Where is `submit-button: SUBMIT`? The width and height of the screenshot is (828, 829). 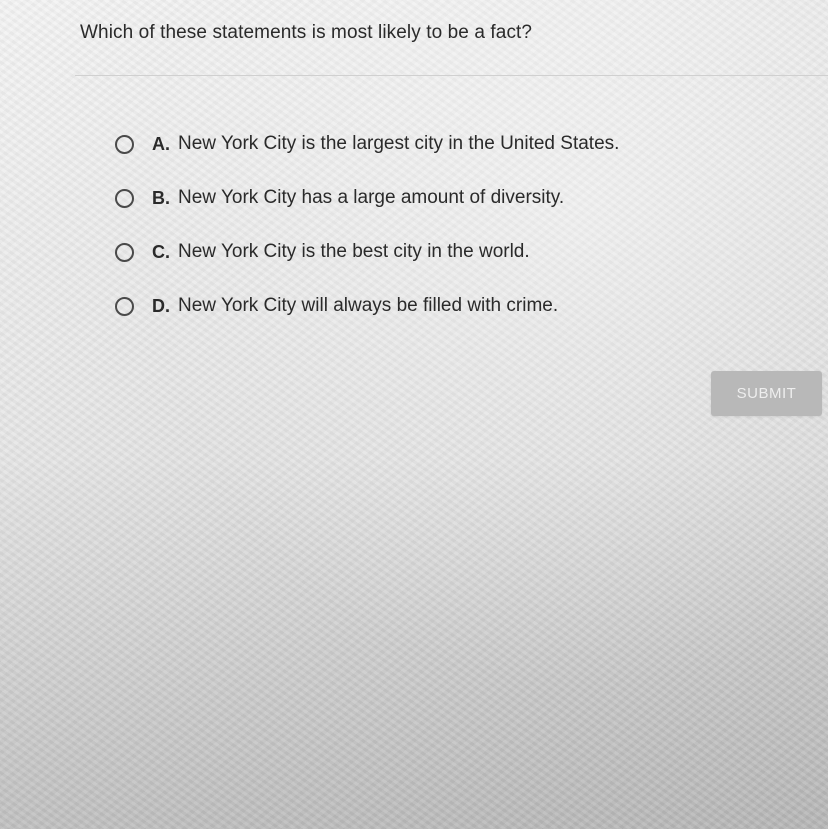 submit-button: SUBMIT is located at coordinates (766, 393).